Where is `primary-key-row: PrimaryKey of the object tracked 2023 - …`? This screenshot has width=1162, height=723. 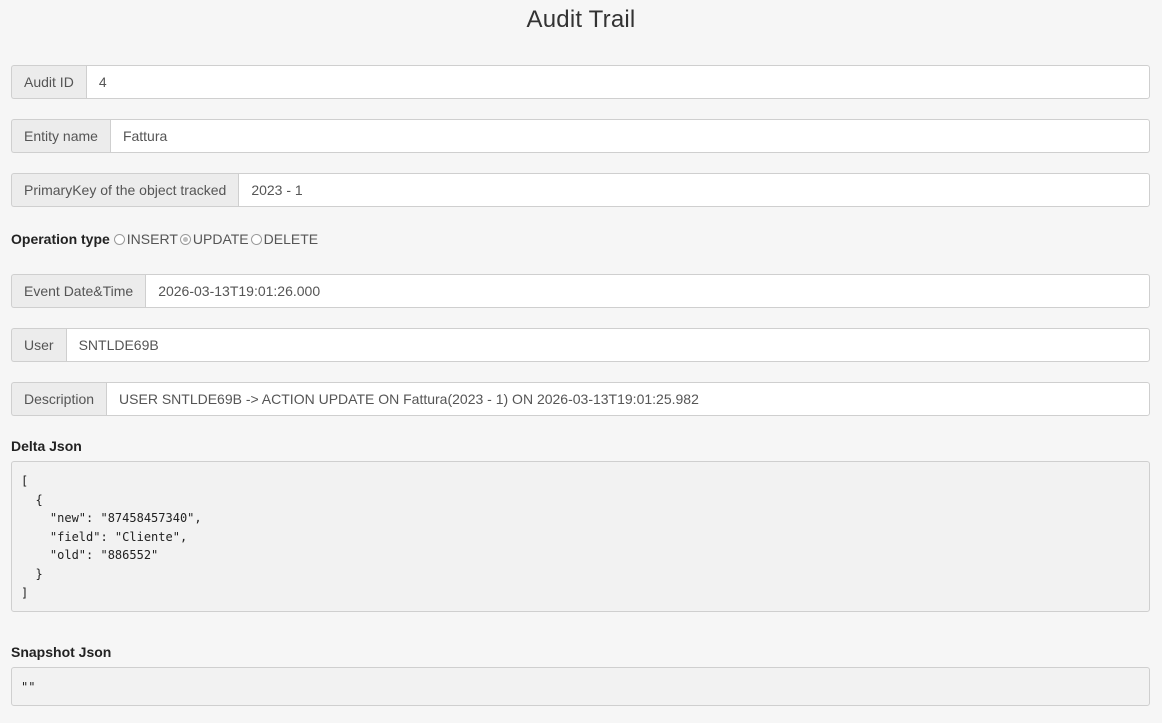
primary-key-row: PrimaryKey of the object tracked 2023 - … is located at coordinates (580, 190).